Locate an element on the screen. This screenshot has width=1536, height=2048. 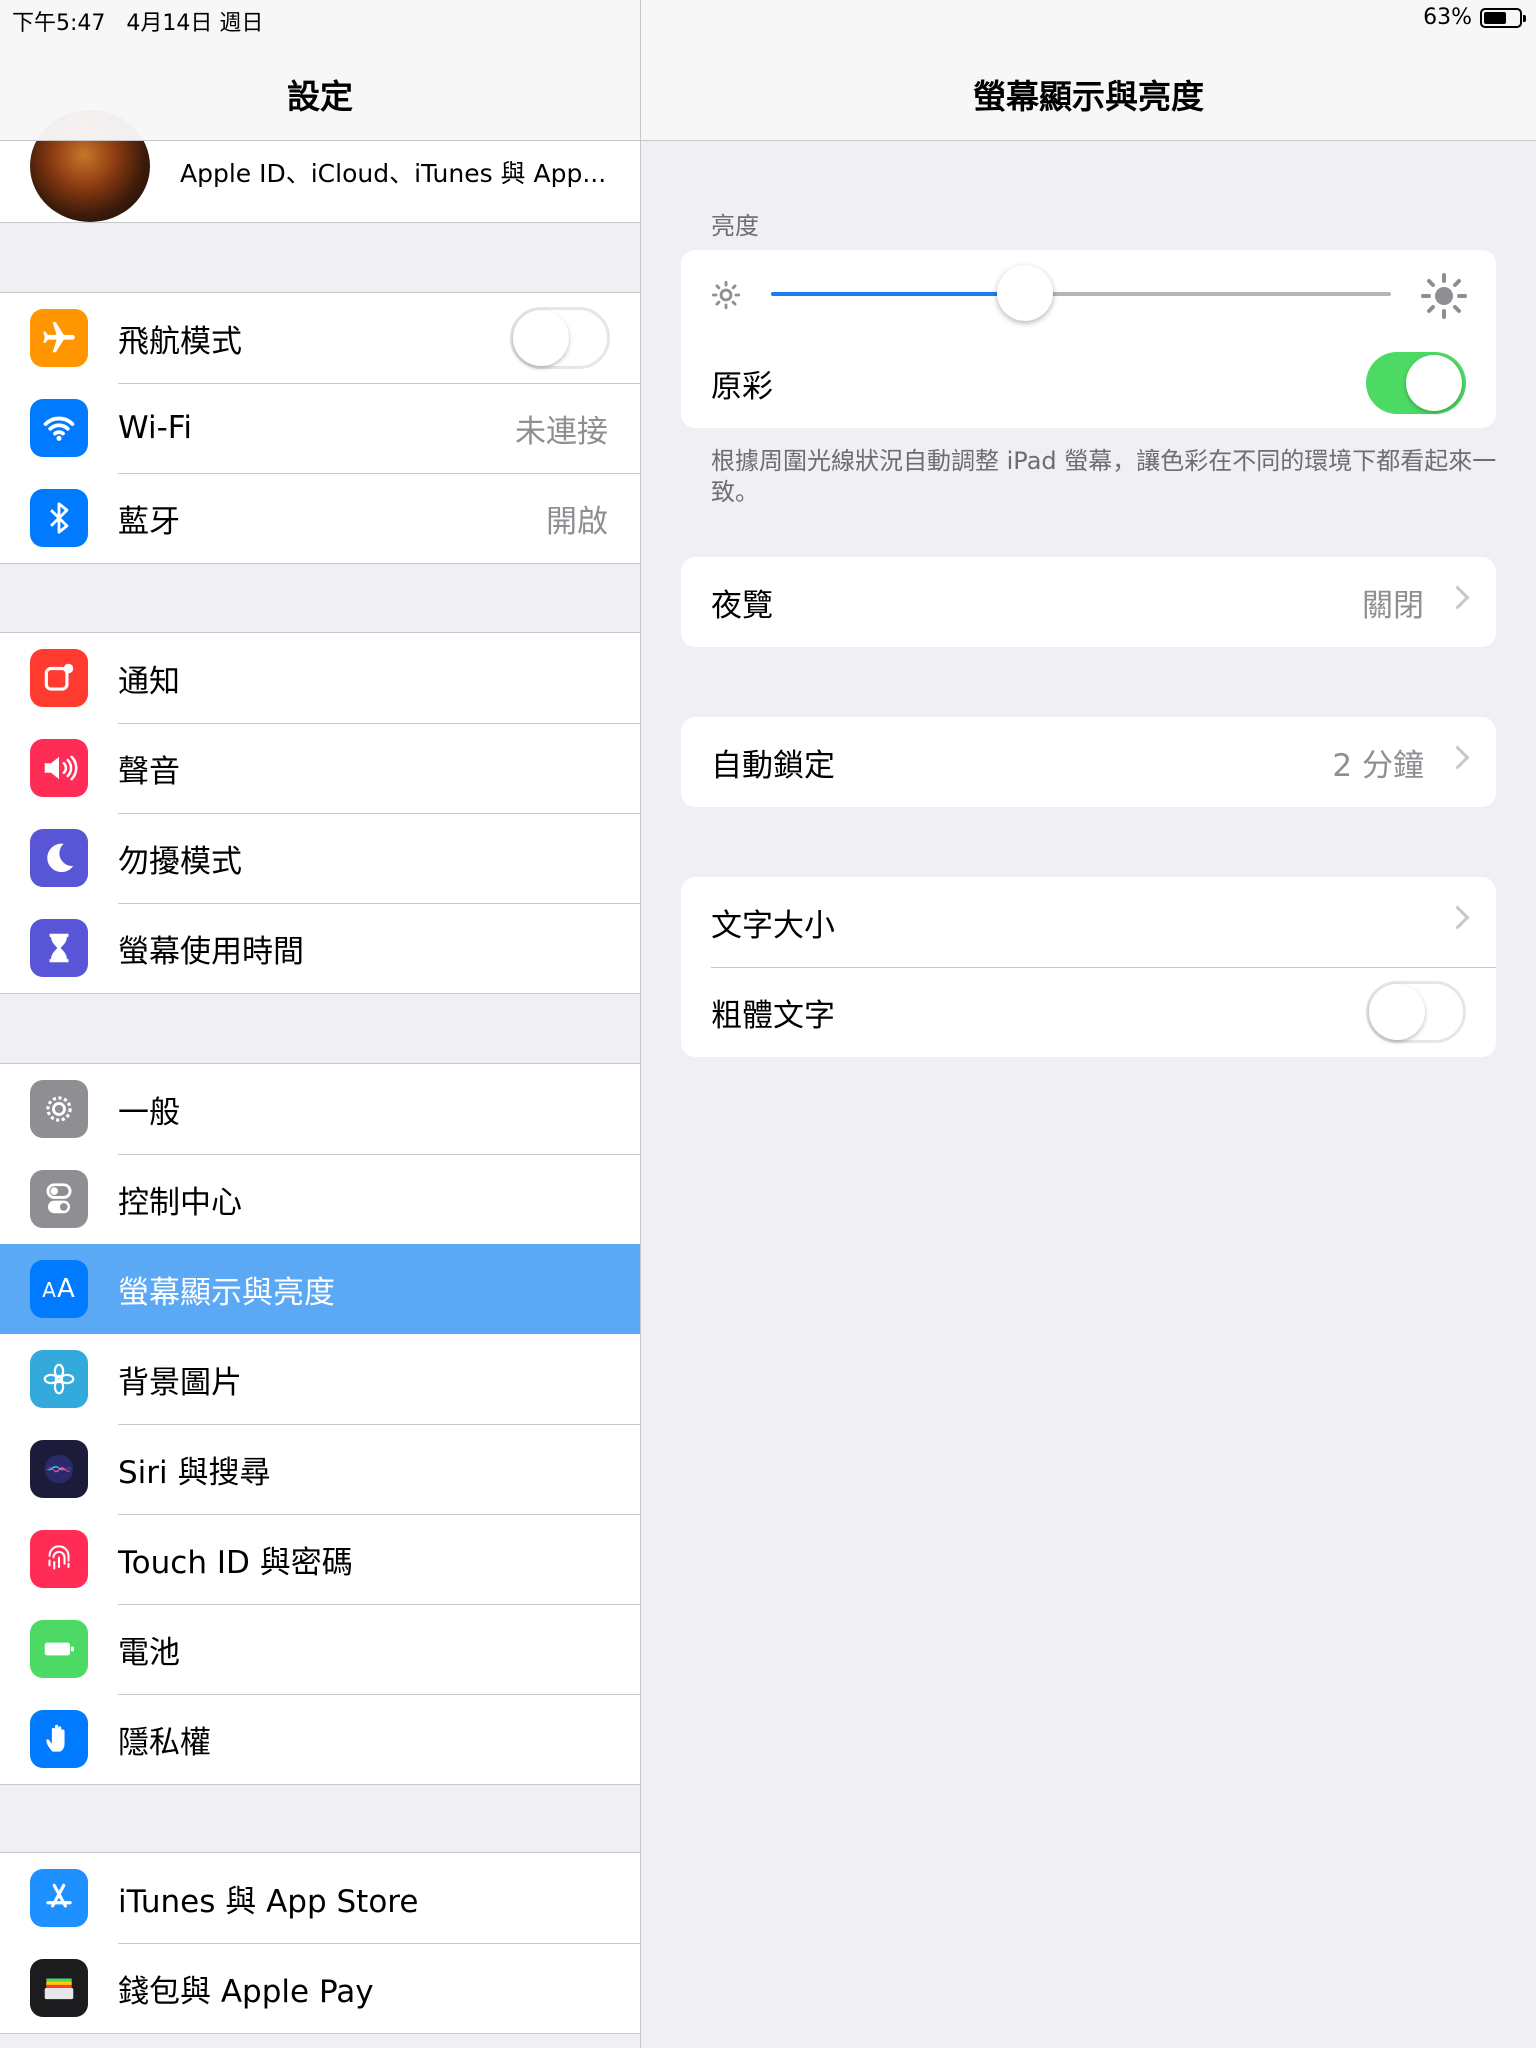
sidebar-item-label: 通知 is located at coordinates (149, 681).